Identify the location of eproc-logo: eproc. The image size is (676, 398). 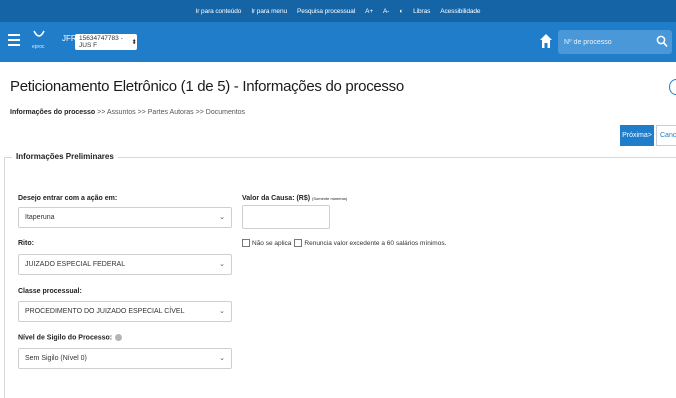
(40, 42).